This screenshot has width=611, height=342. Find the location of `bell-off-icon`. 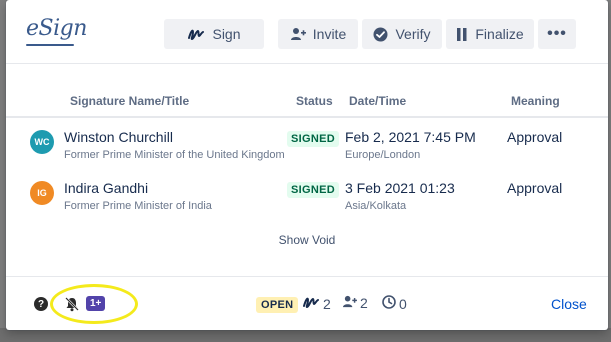

bell-off-icon is located at coordinates (72, 306).